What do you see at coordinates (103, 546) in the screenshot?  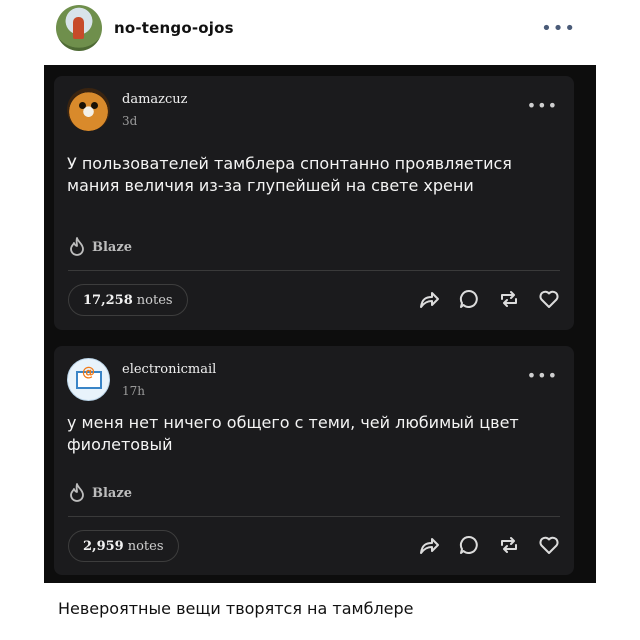 I see `notes-count: 2,959` at bounding box center [103, 546].